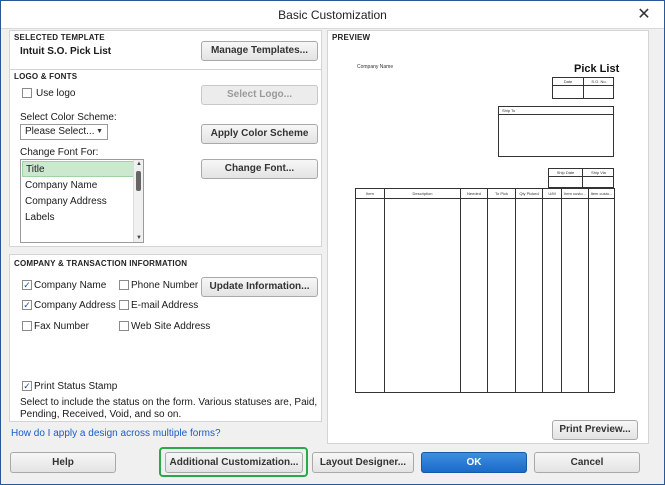  Describe the element at coordinates (138, 181) in the screenshot. I see `scroll-thumb` at that location.